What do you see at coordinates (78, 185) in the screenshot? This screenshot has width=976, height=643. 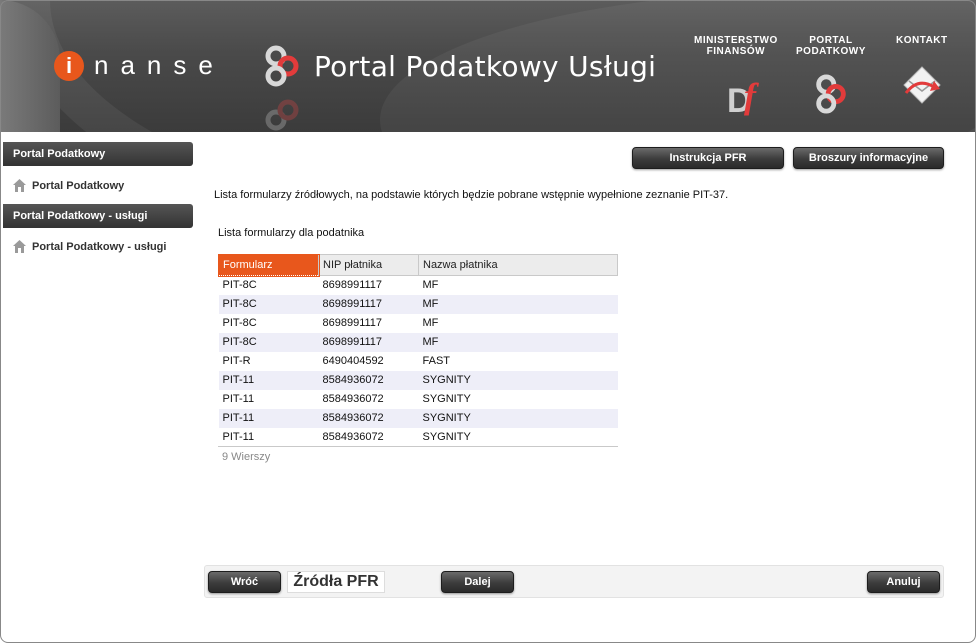 I see `sidebar-item-label: Portal Podatkowy` at bounding box center [78, 185].